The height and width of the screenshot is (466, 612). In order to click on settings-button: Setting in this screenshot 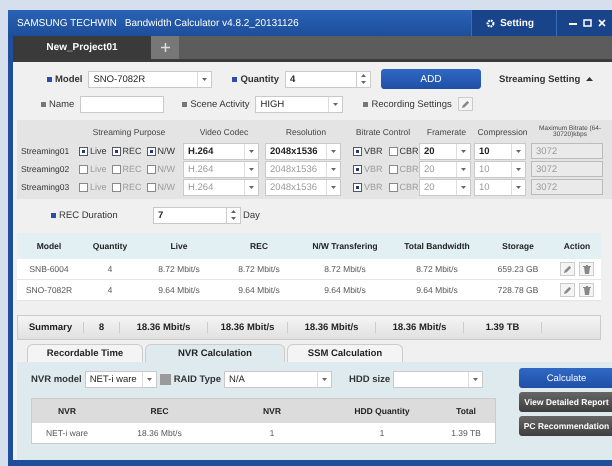, I will do `click(513, 23)`.